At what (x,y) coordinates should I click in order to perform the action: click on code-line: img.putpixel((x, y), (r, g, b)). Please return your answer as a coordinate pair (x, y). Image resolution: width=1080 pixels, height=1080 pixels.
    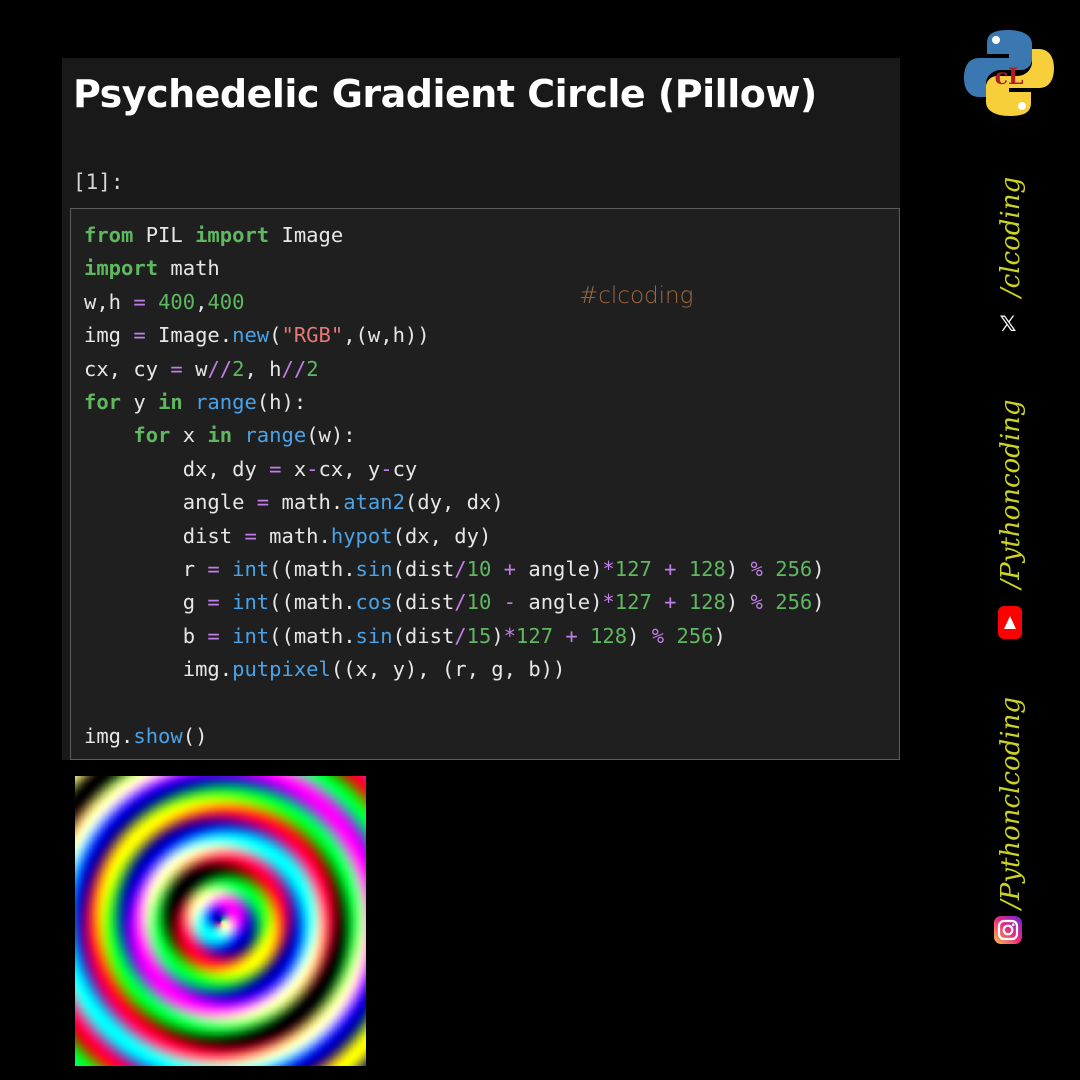
    Looking at the image, I should click on (325, 669).